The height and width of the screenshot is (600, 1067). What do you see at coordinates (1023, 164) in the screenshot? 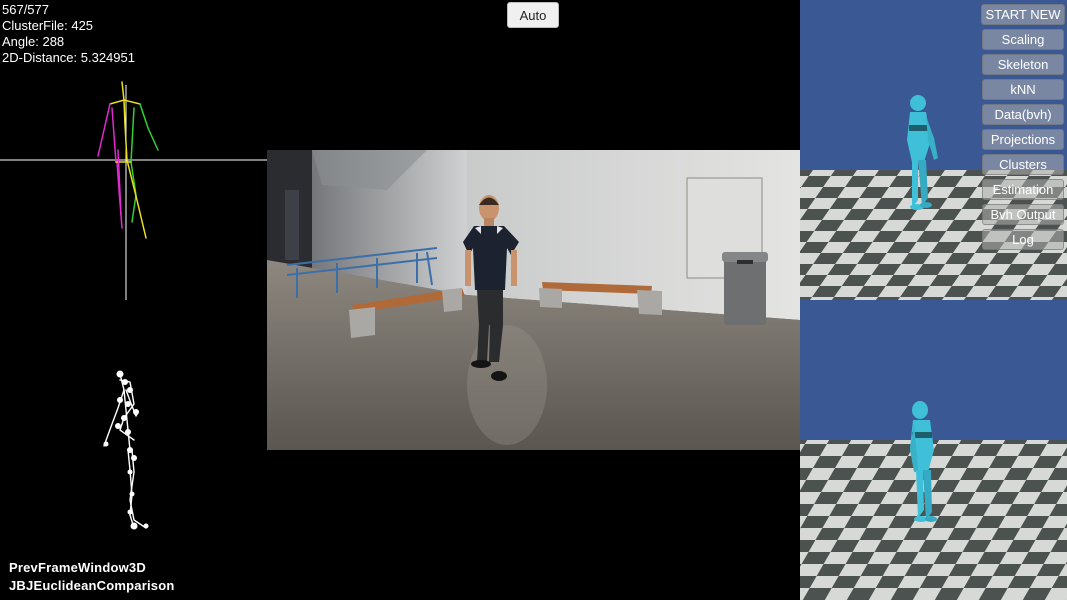
I see `clusters-button: Clusters` at bounding box center [1023, 164].